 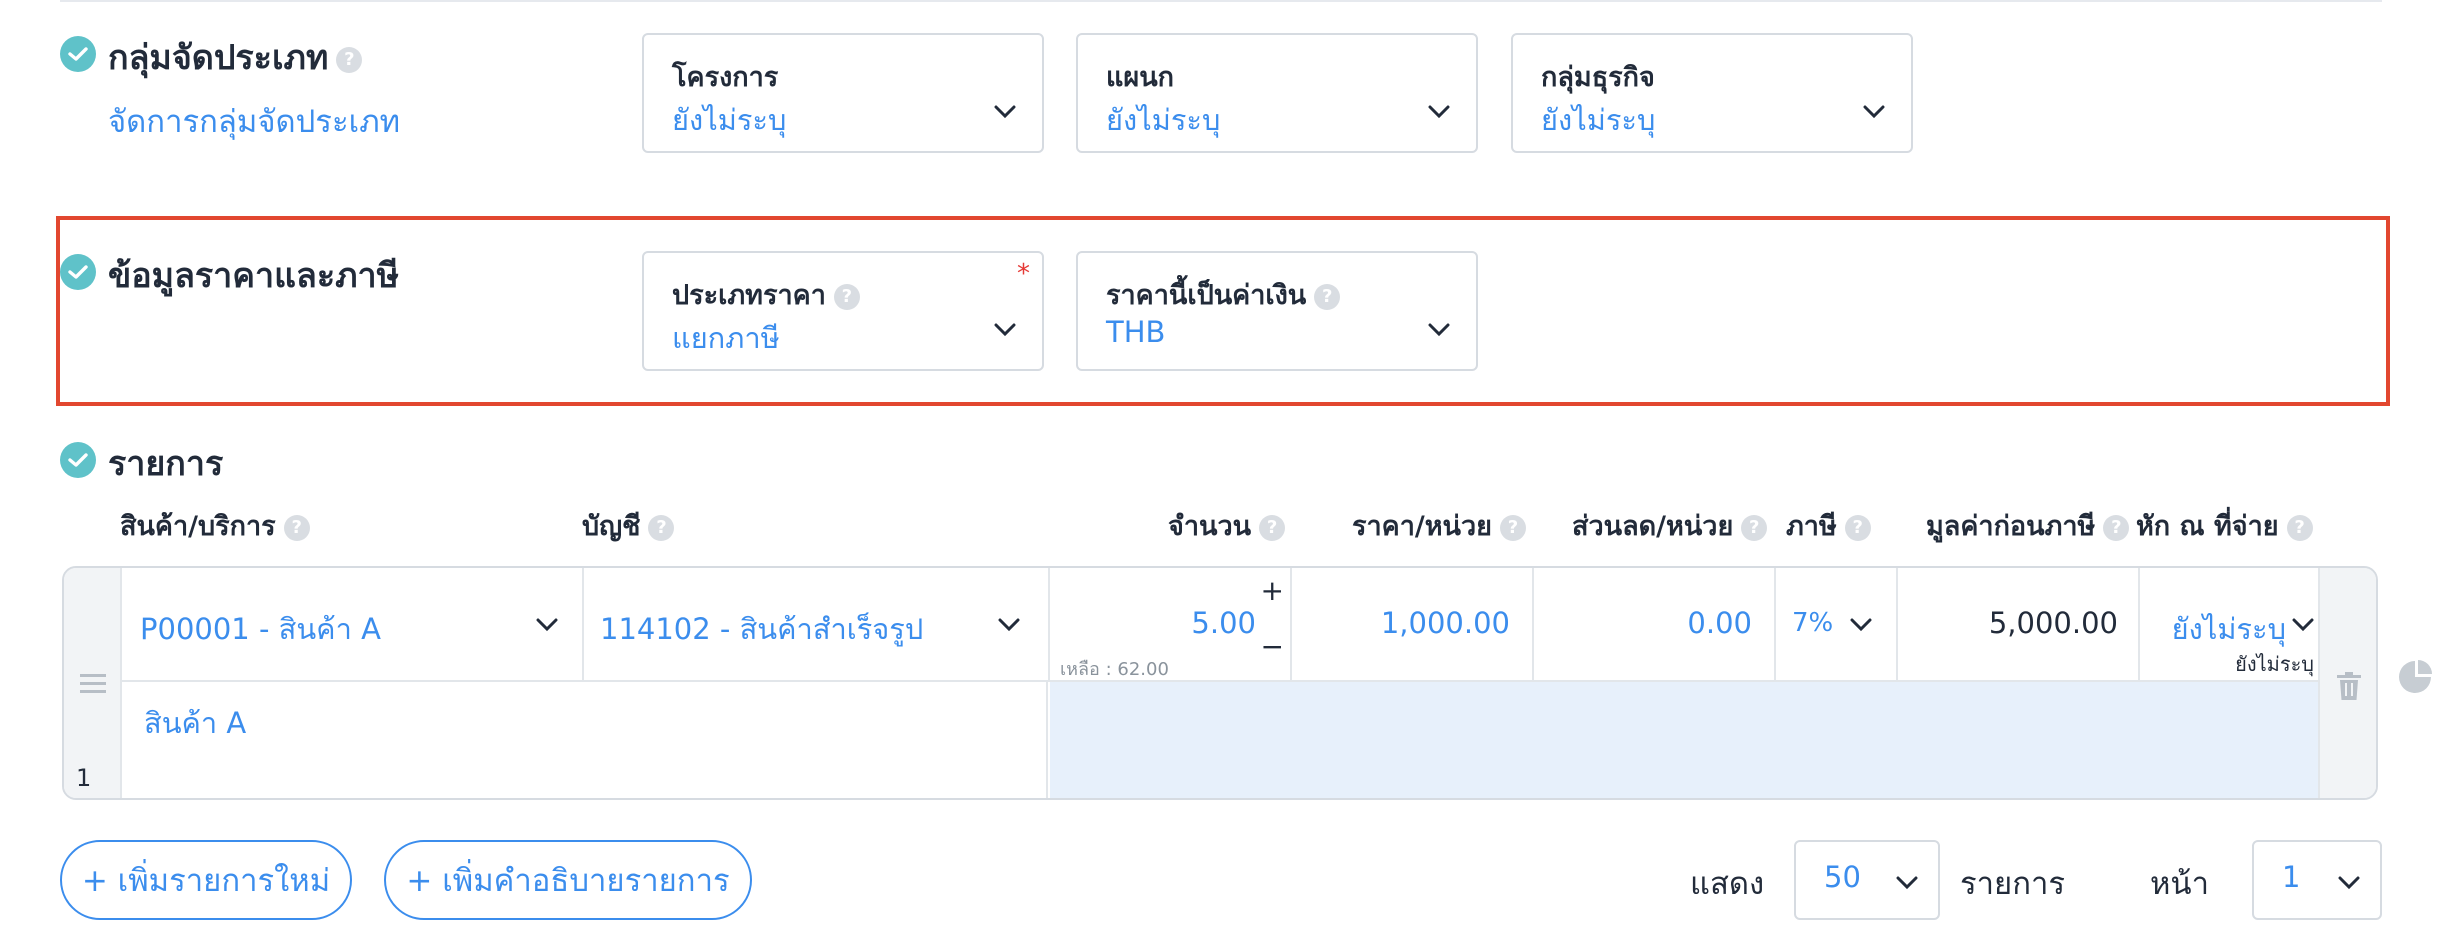 I want to click on classification-title-text: กลุ่มจัดประเภท, so click(x=218, y=58).